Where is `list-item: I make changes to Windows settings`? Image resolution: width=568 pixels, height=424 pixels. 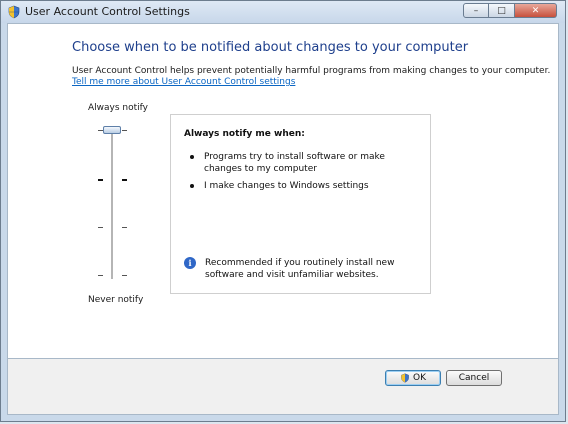 list-item: I make changes to Windows settings is located at coordinates (304, 186).